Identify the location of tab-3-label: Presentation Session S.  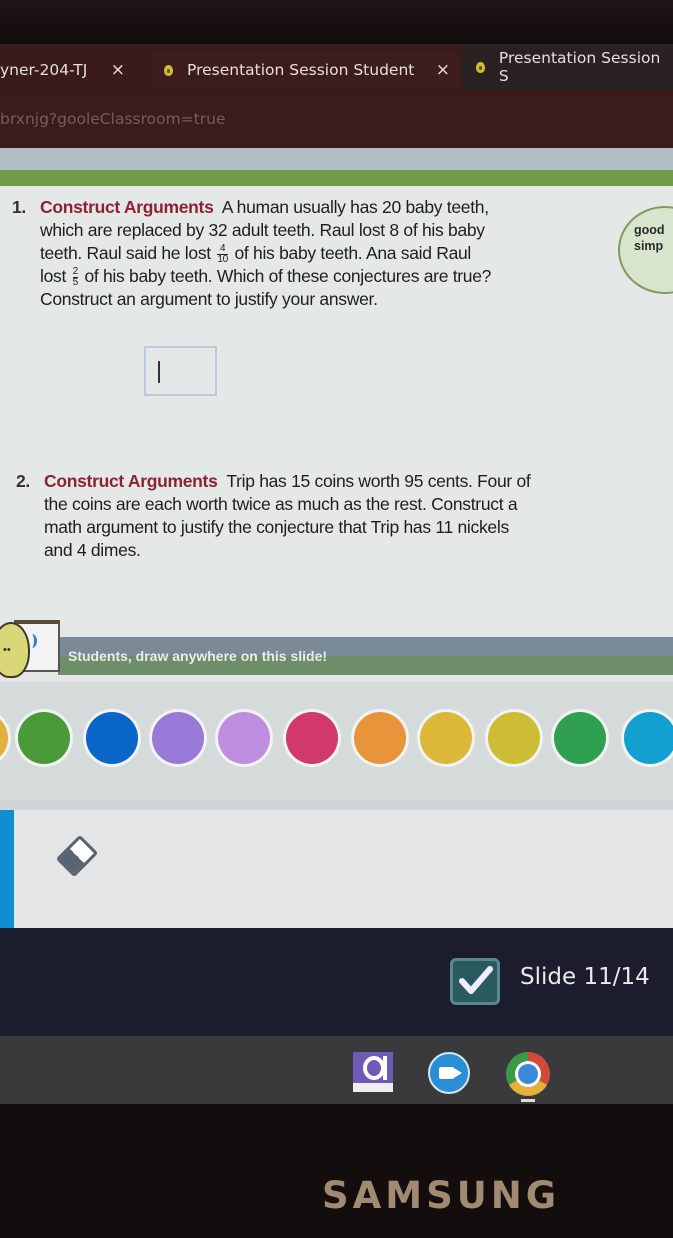
(579, 67).